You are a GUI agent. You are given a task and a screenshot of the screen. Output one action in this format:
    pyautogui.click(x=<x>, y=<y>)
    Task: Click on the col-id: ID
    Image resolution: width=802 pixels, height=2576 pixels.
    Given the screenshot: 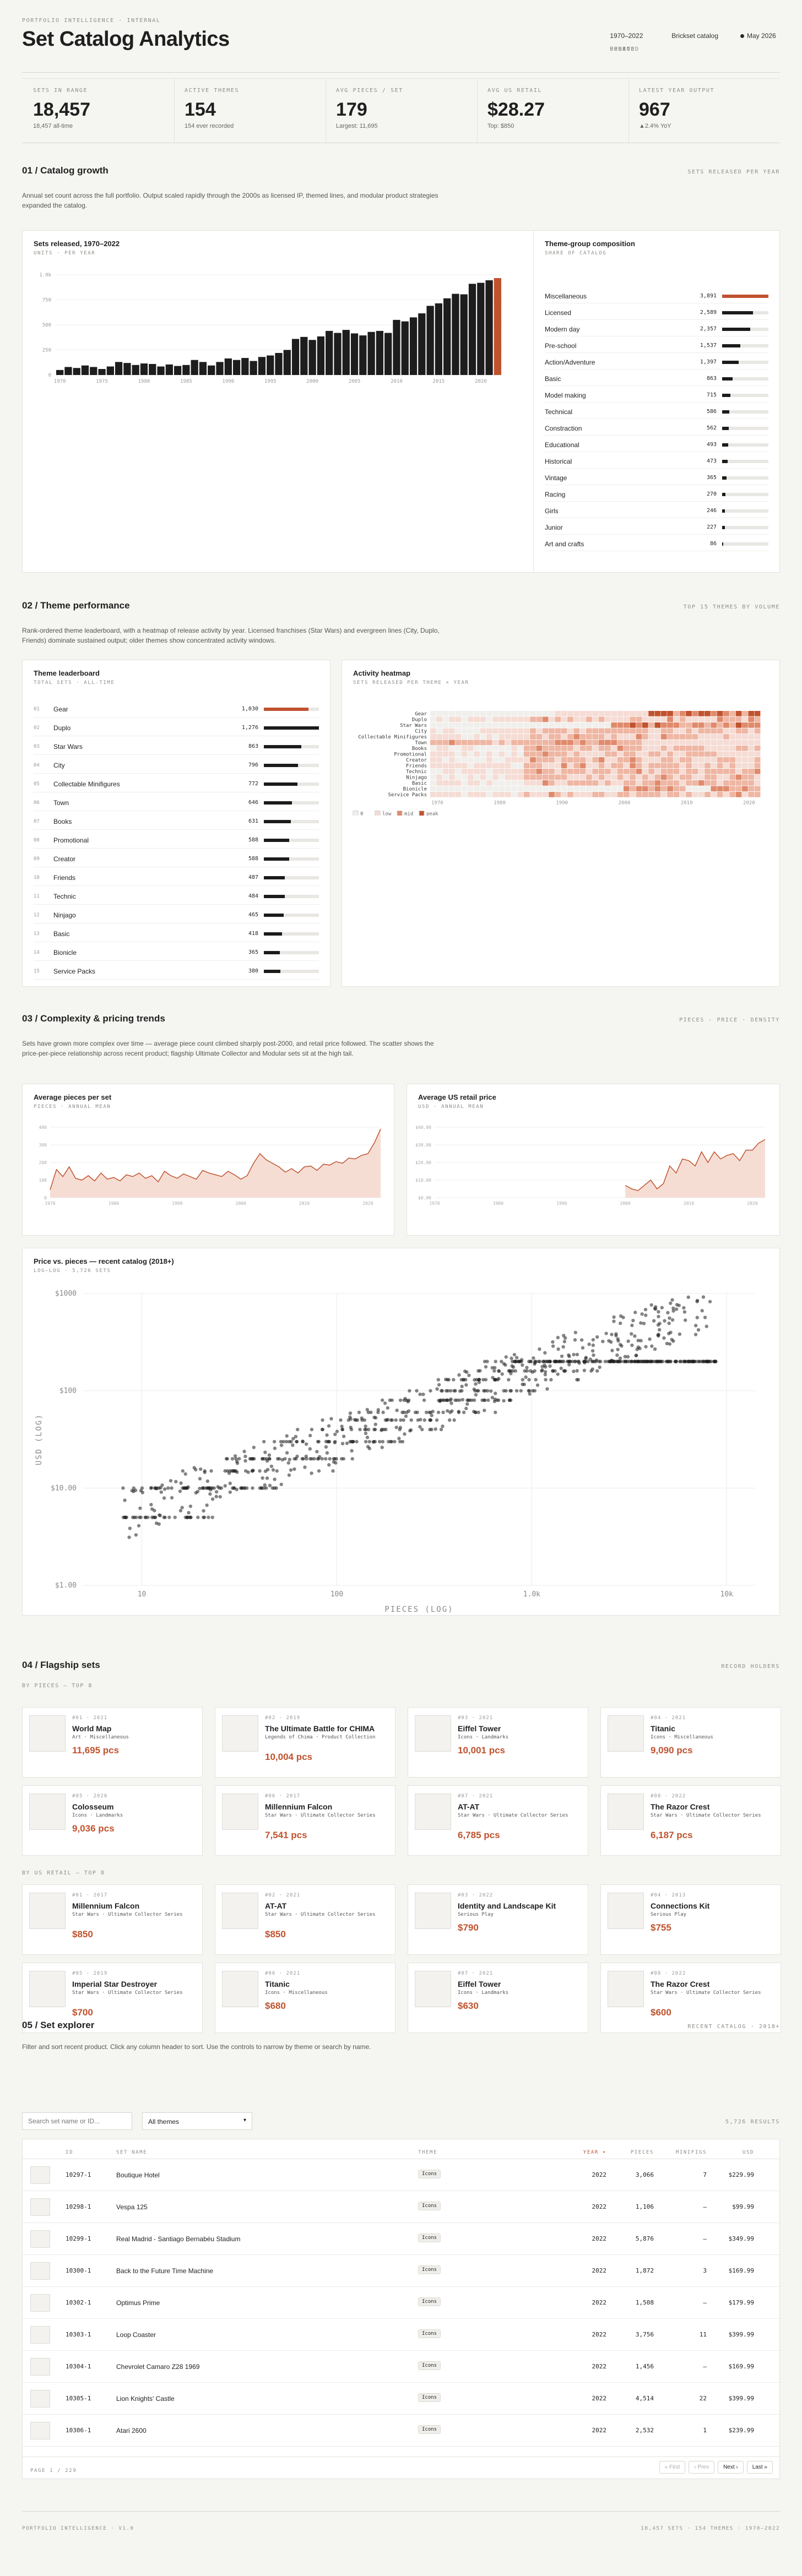 What is the action you would take?
    pyautogui.click(x=69, y=2152)
    